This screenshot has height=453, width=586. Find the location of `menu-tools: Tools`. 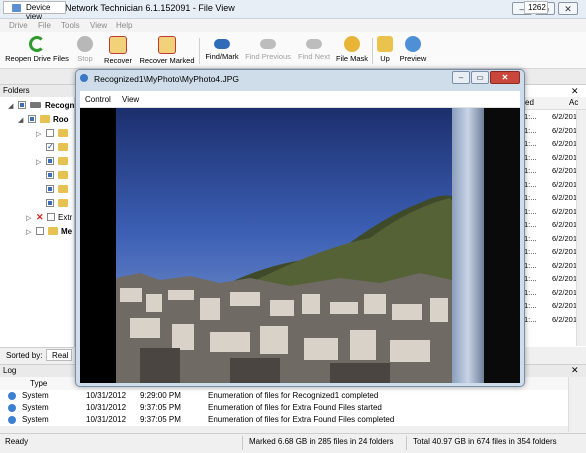

menu-tools: Tools is located at coordinates (70, 25).